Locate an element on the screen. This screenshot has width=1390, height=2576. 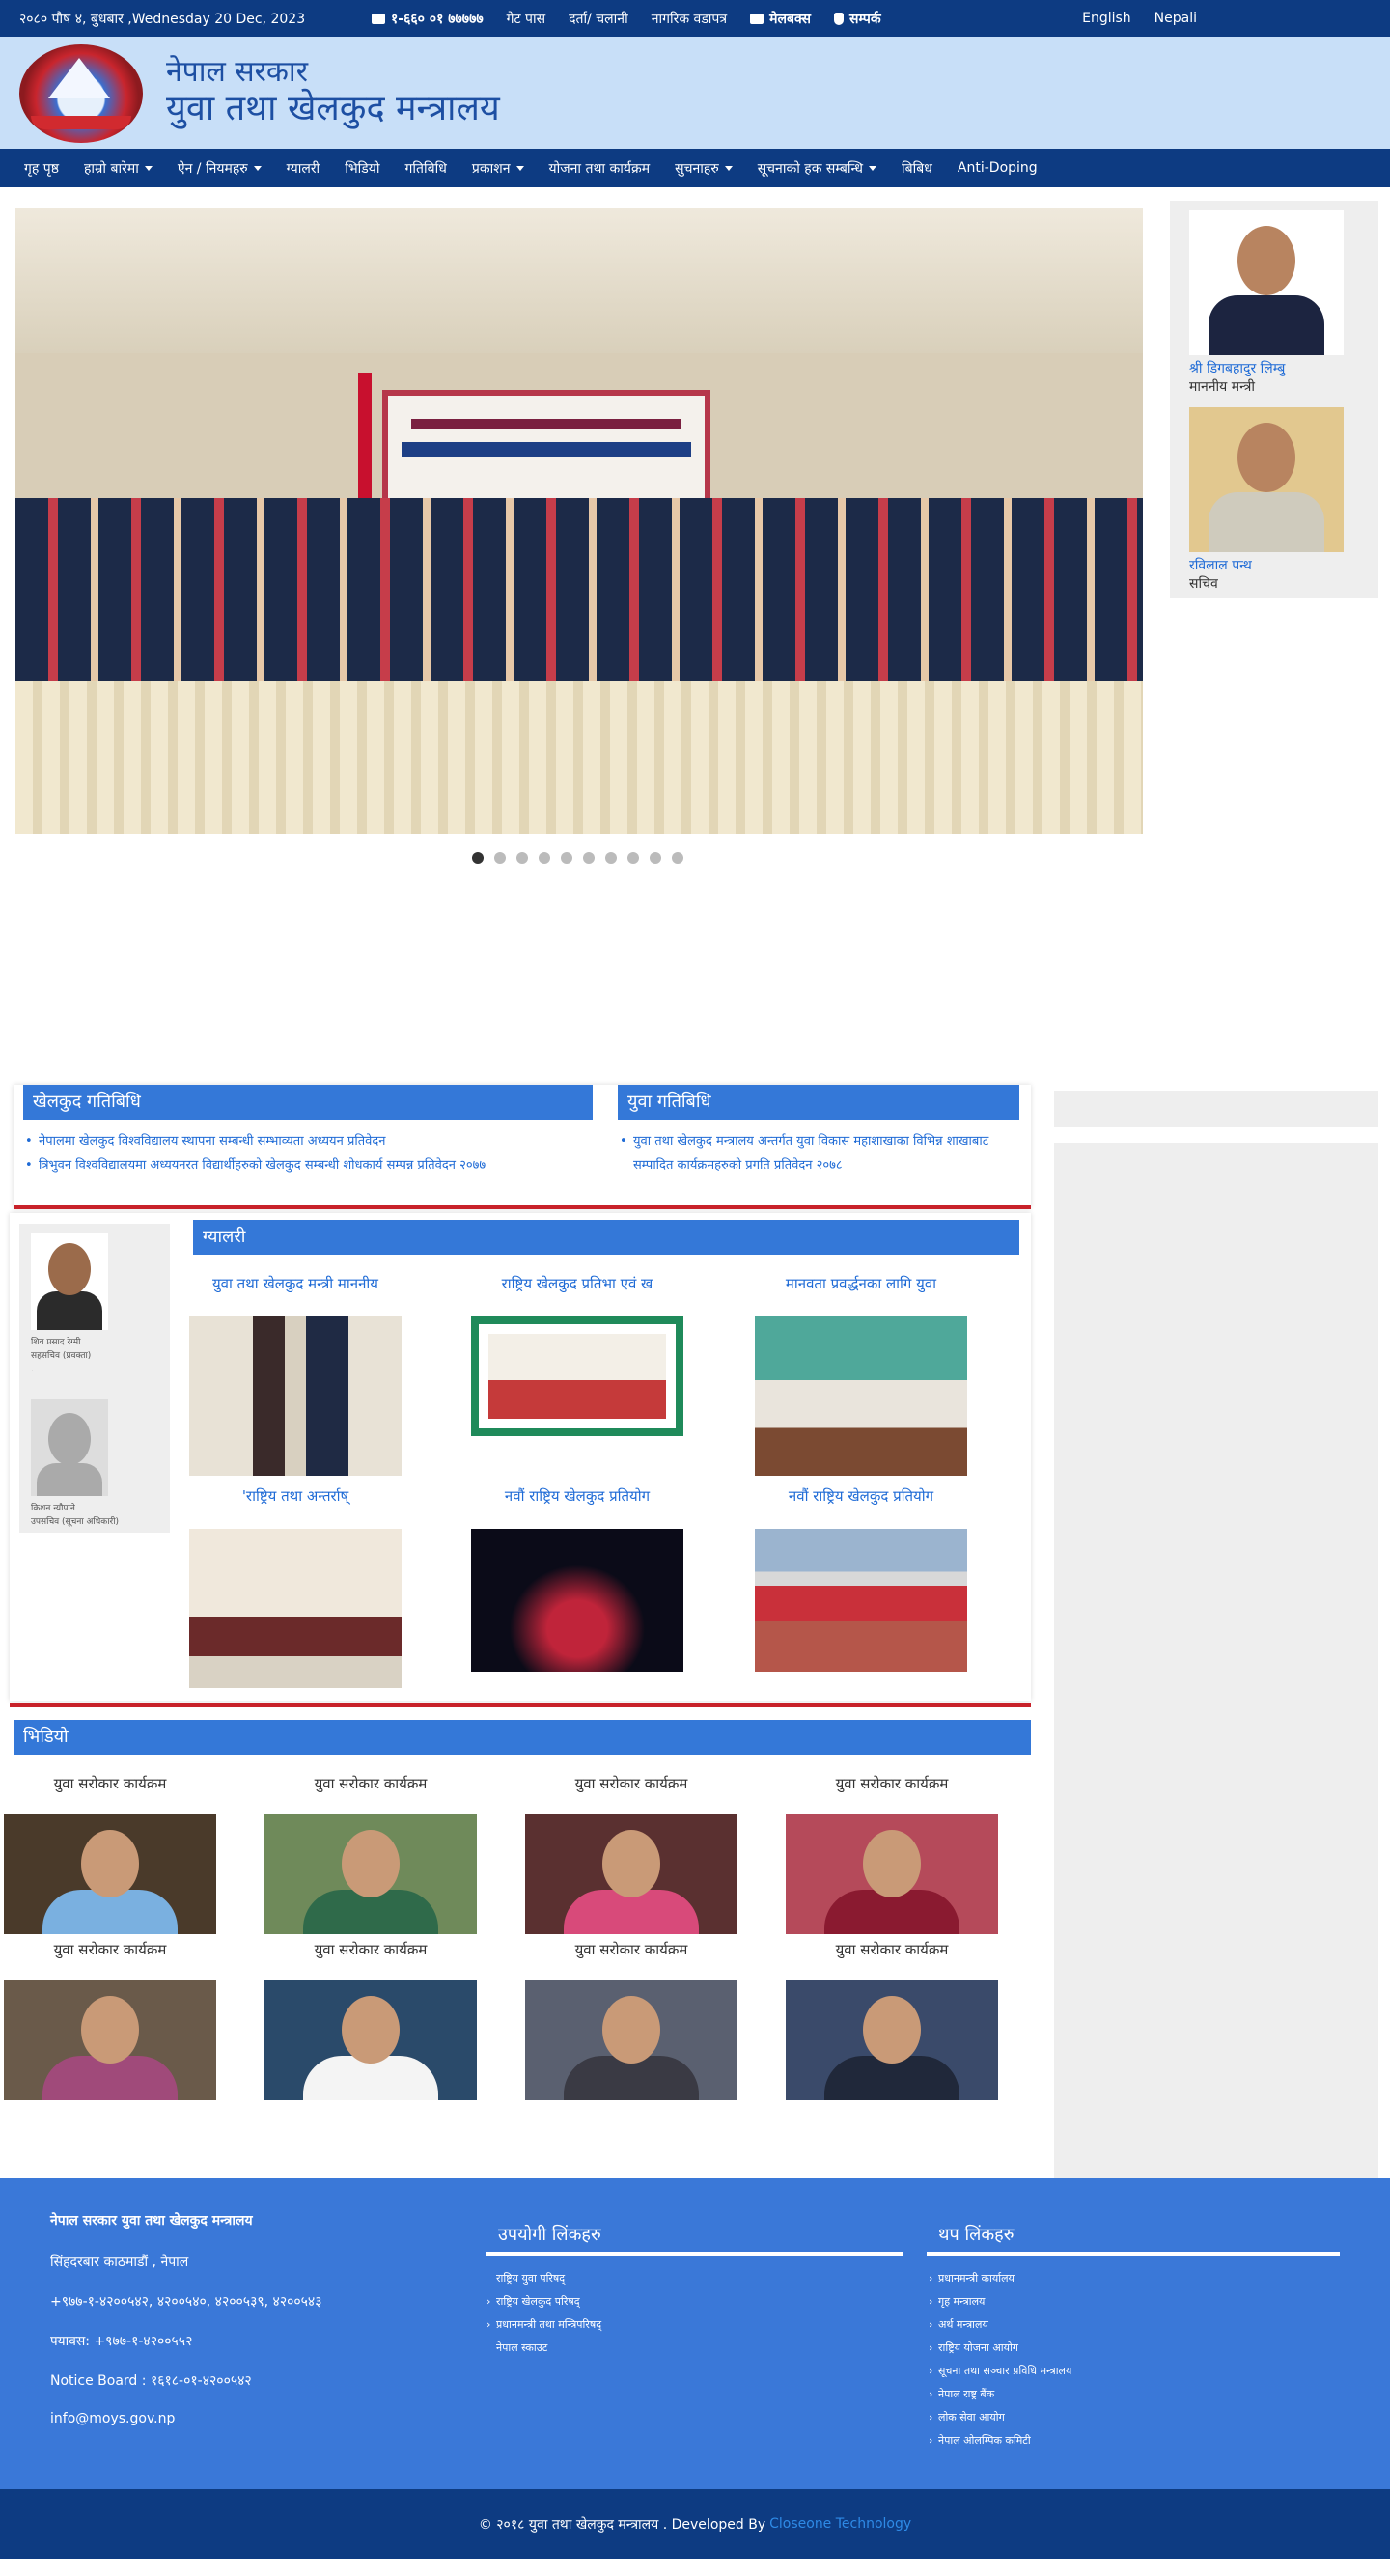
site-header: नेपाल सरकार युवा तथा खेलकुद मन्त्रालय is located at coordinates (695, 93).